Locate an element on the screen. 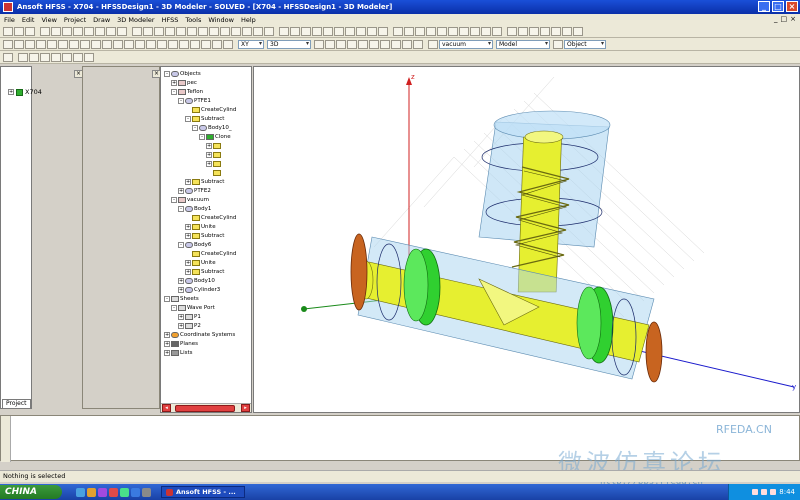 This screenshot has height=500, width=800. teflon-ring-right is located at coordinates (595, 325).